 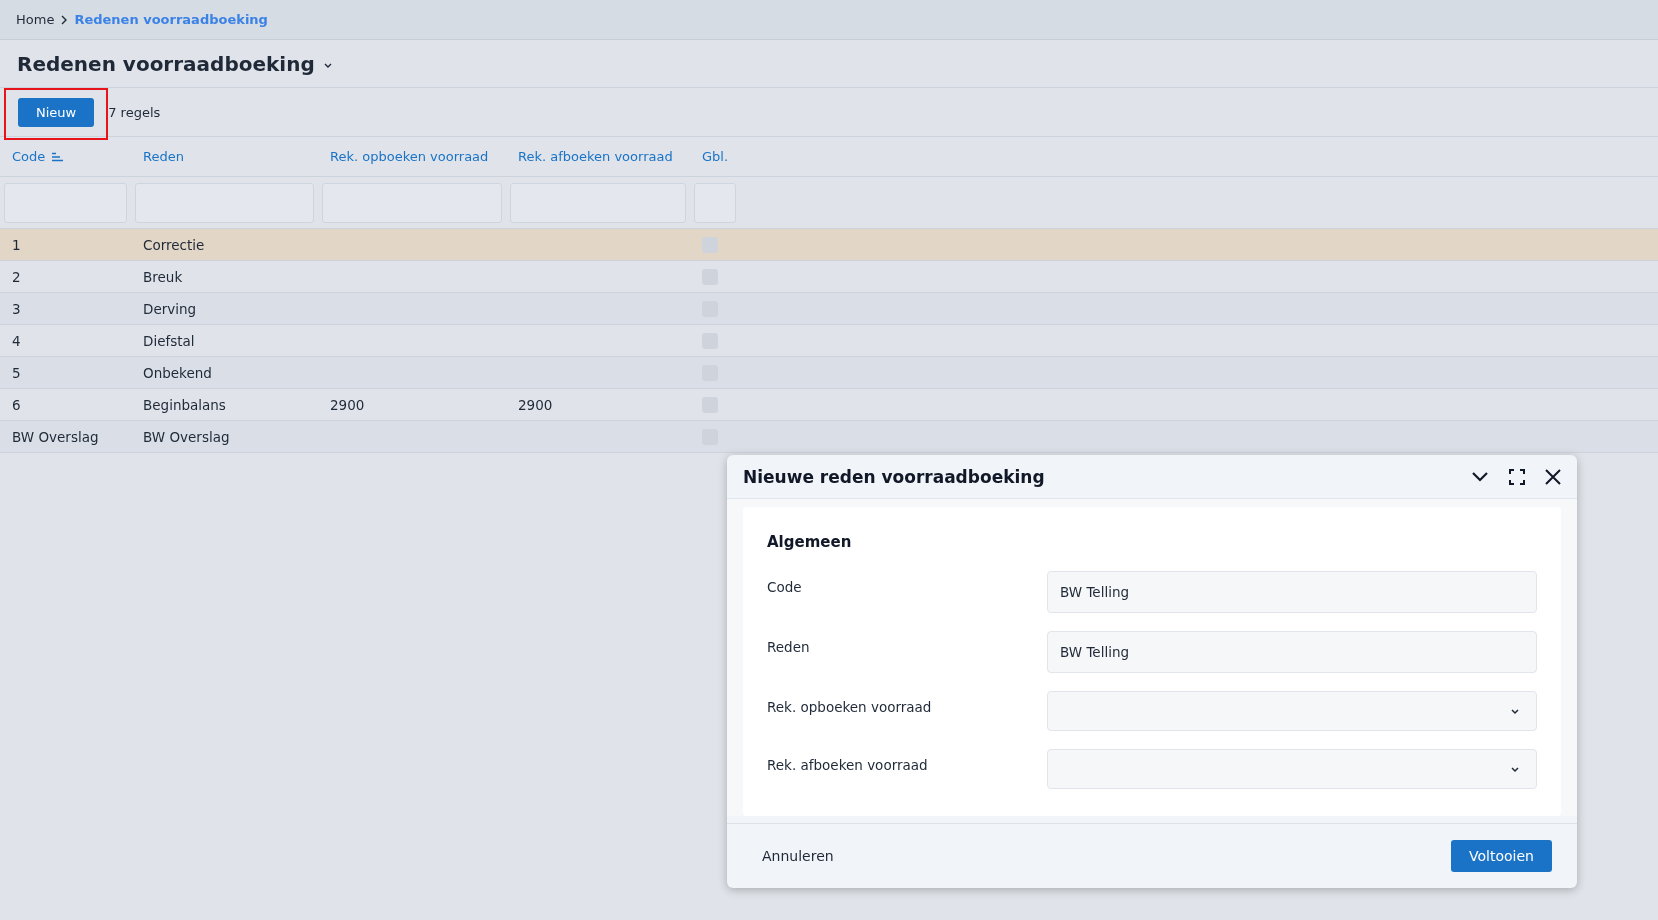 What do you see at coordinates (178, 372) in the screenshot?
I see `table-cell-text: Onbekend` at bounding box center [178, 372].